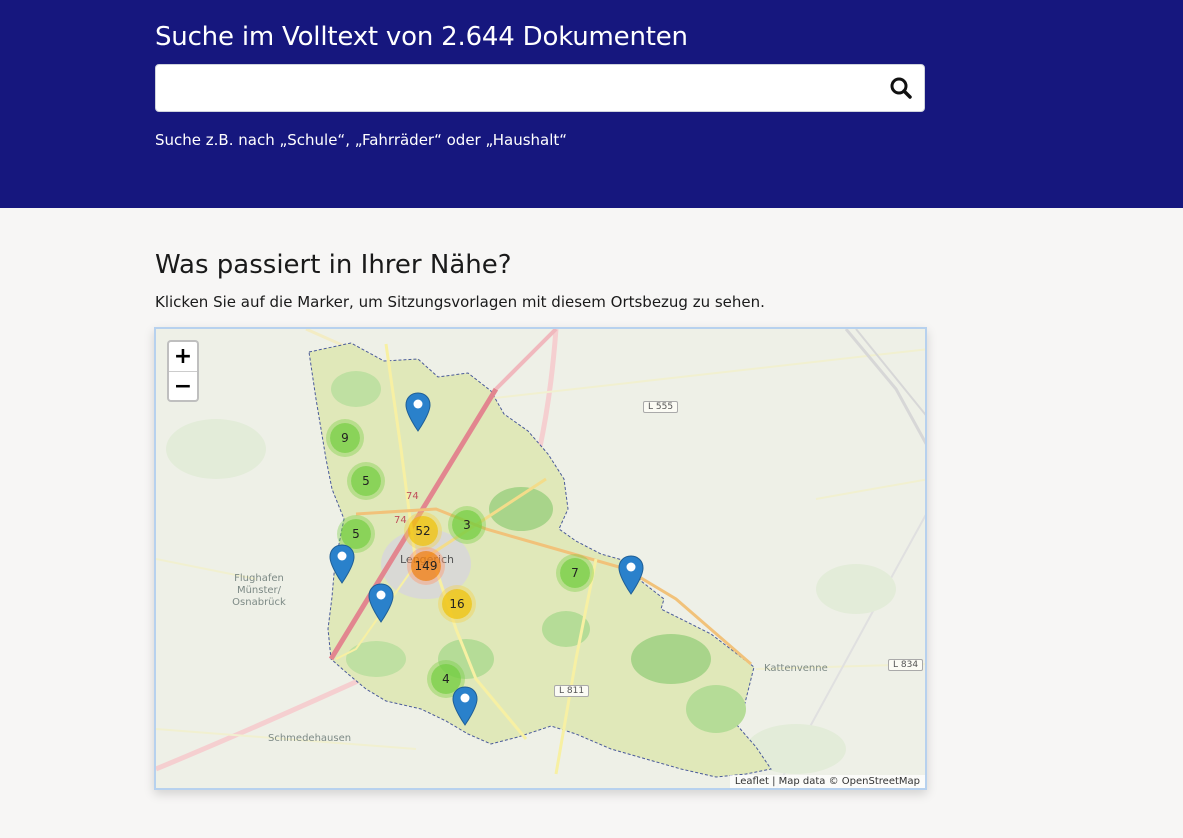 This screenshot has height=838, width=1183. What do you see at coordinates (183, 386) in the screenshot?
I see `zoom-out-button: −` at bounding box center [183, 386].